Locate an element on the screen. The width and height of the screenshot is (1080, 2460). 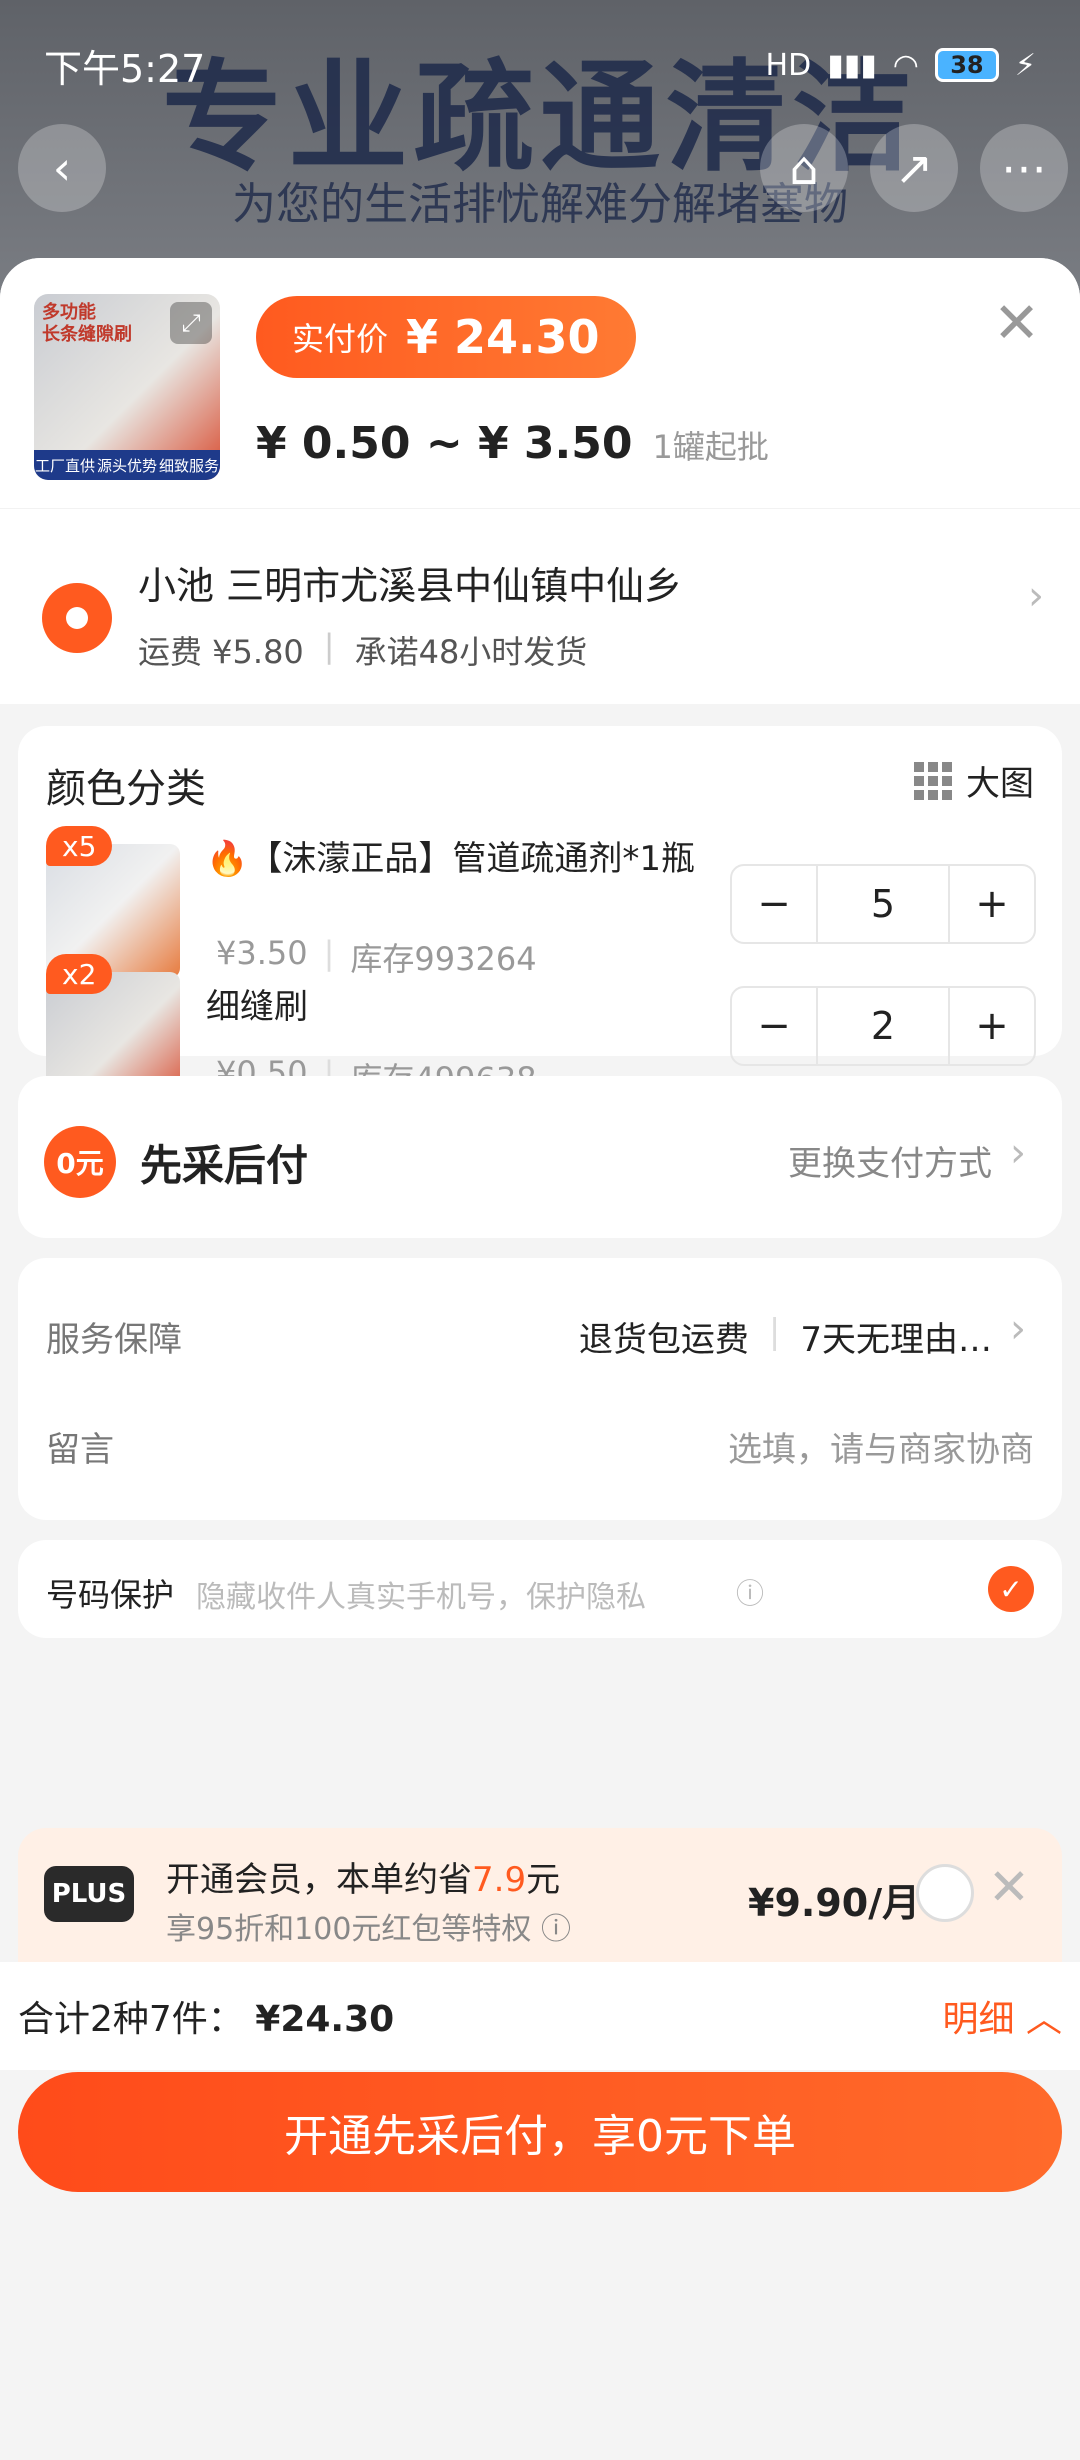
thumbnail-tag: 源头优势 is located at coordinates (126, 465).